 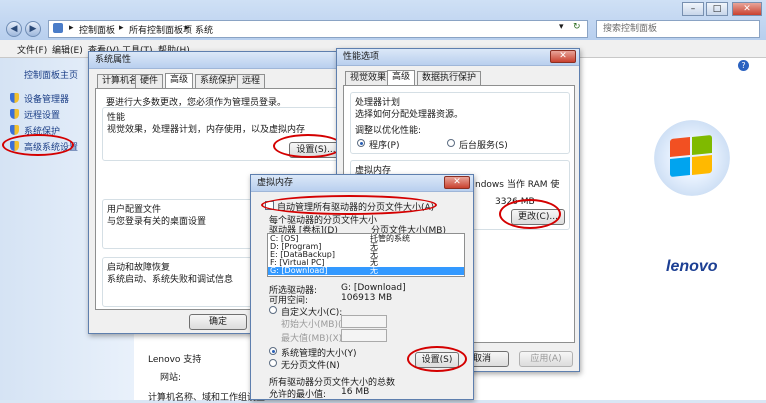 What do you see at coordinates (517, 185) in the screenshot?
I see `vm-desc-fragment: ndows 当作 RAM 使` at bounding box center [517, 185].